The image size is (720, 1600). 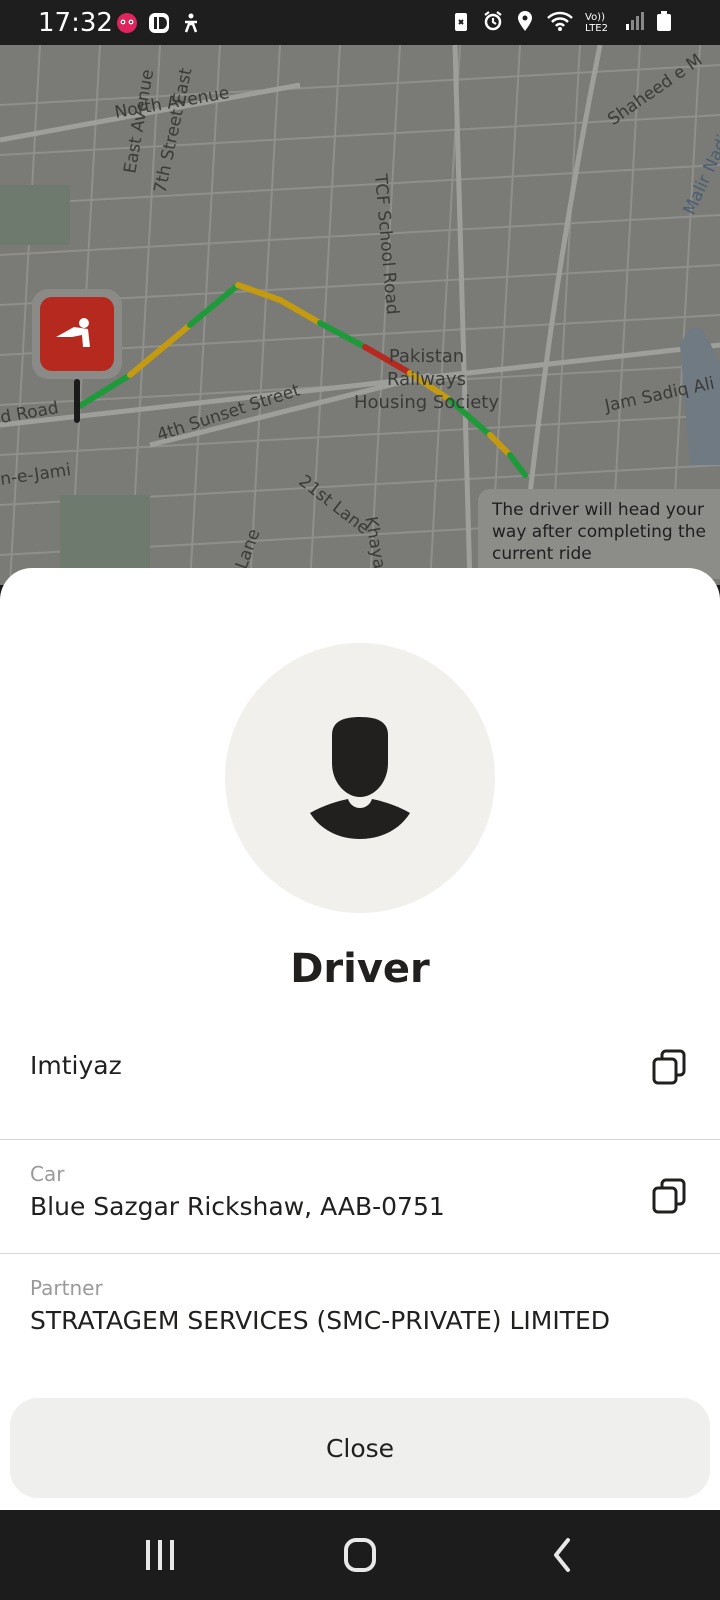 What do you see at coordinates (77, 401) in the screenshot?
I see `marker-stick` at bounding box center [77, 401].